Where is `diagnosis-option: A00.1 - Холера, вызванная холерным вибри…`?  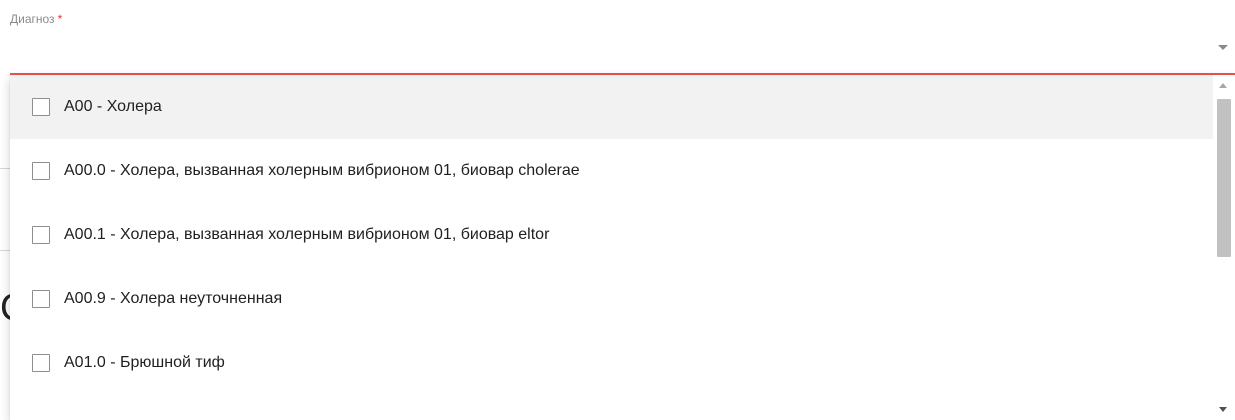 diagnosis-option: A00.1 - Холера, вызванная холерным вибри… is located at coordinates (611, 235).